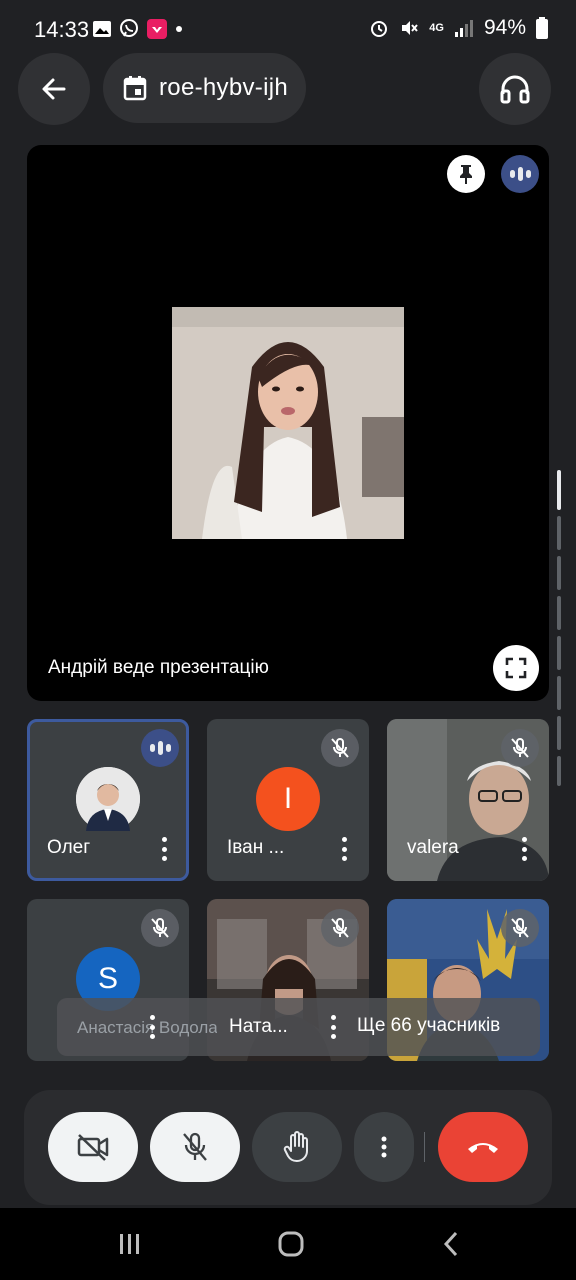 The width and height of the screenshot is (576, 1280). Describe the element at coordinates (424, 1147) in the screenshot. I see `divider` at that location.